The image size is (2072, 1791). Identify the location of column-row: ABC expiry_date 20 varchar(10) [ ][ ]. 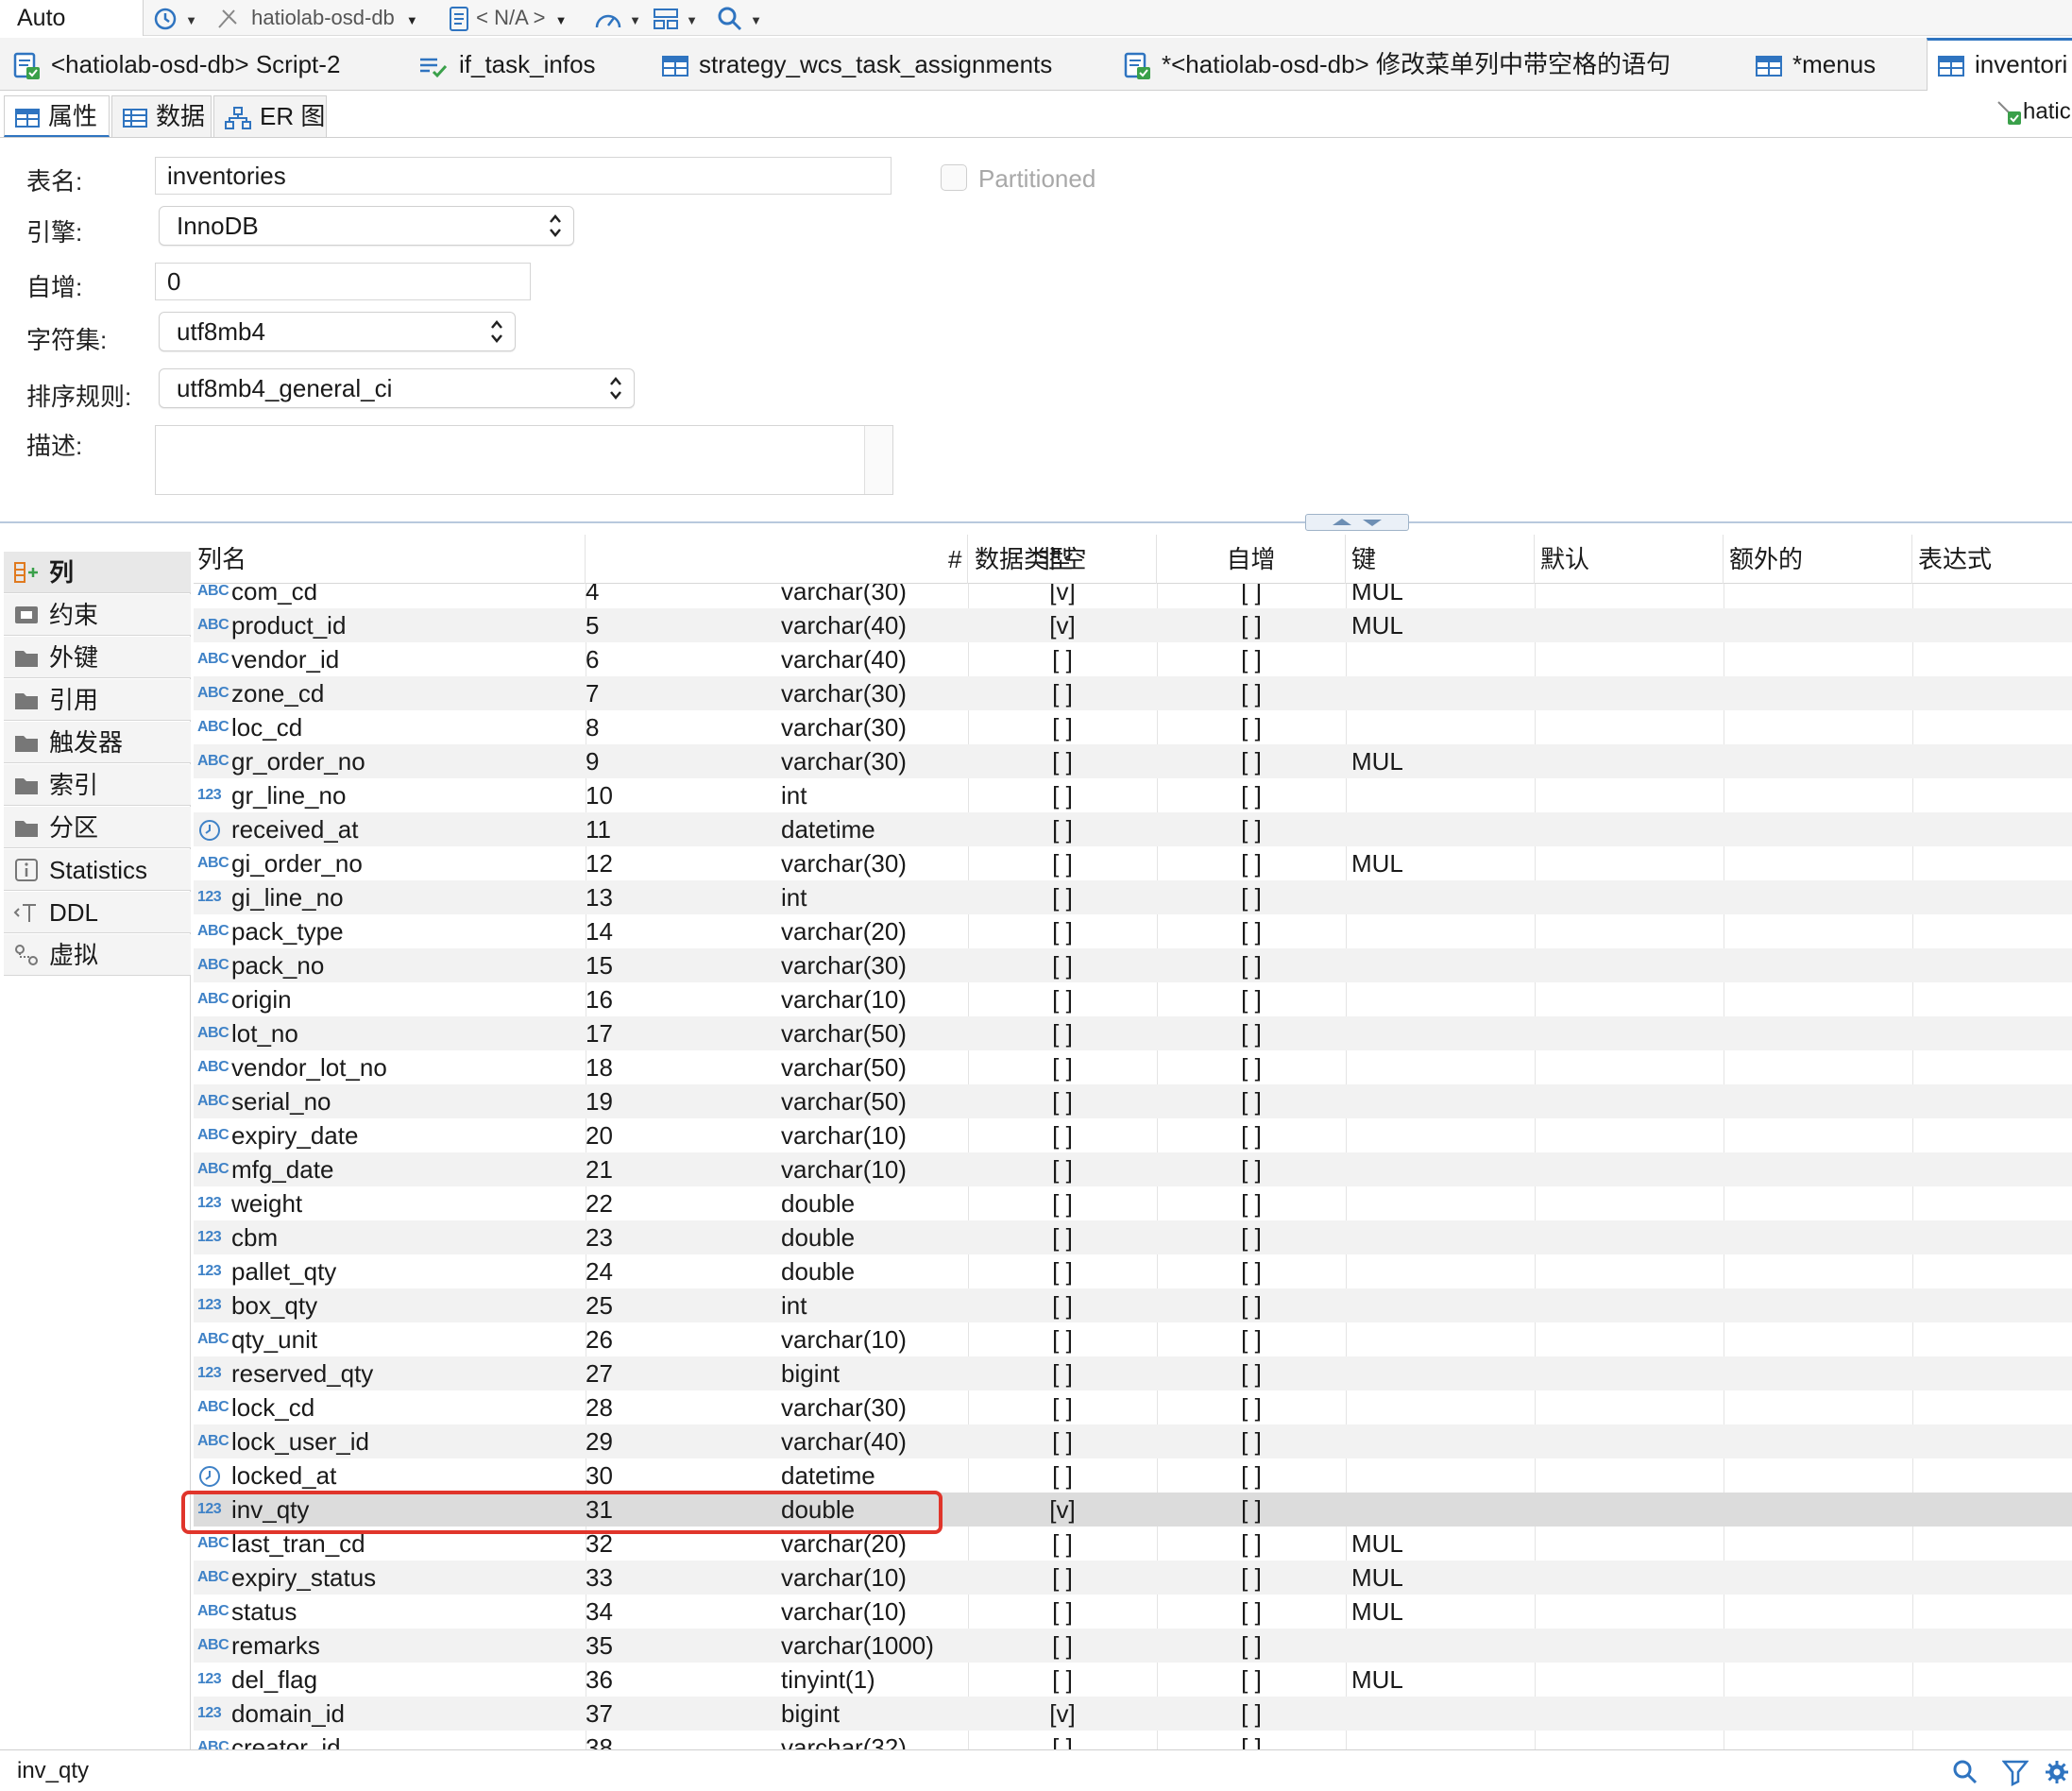
(1133, 1135).